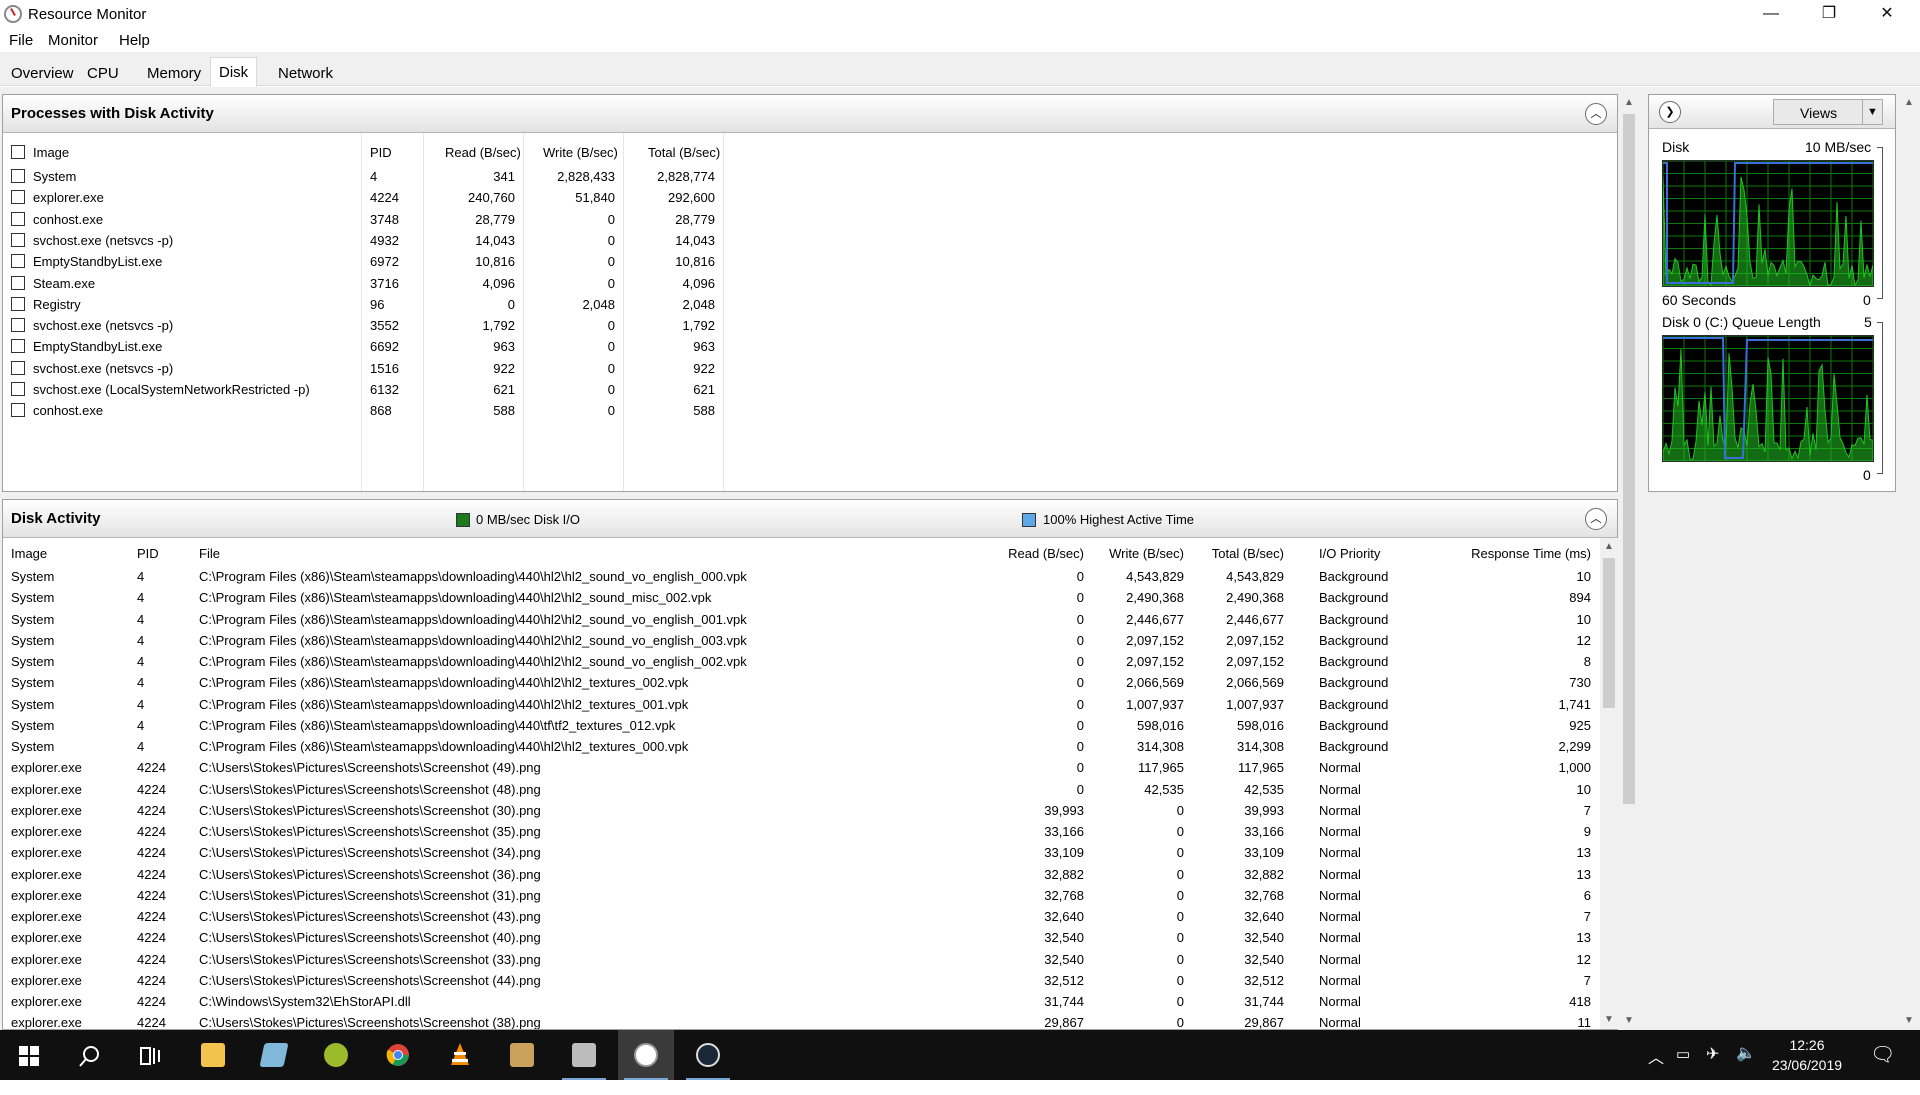  What do you see at coordinates (398, 1055) in the screenshot?
I see `taskbar-chrome` at bounding box center [398, 1055].